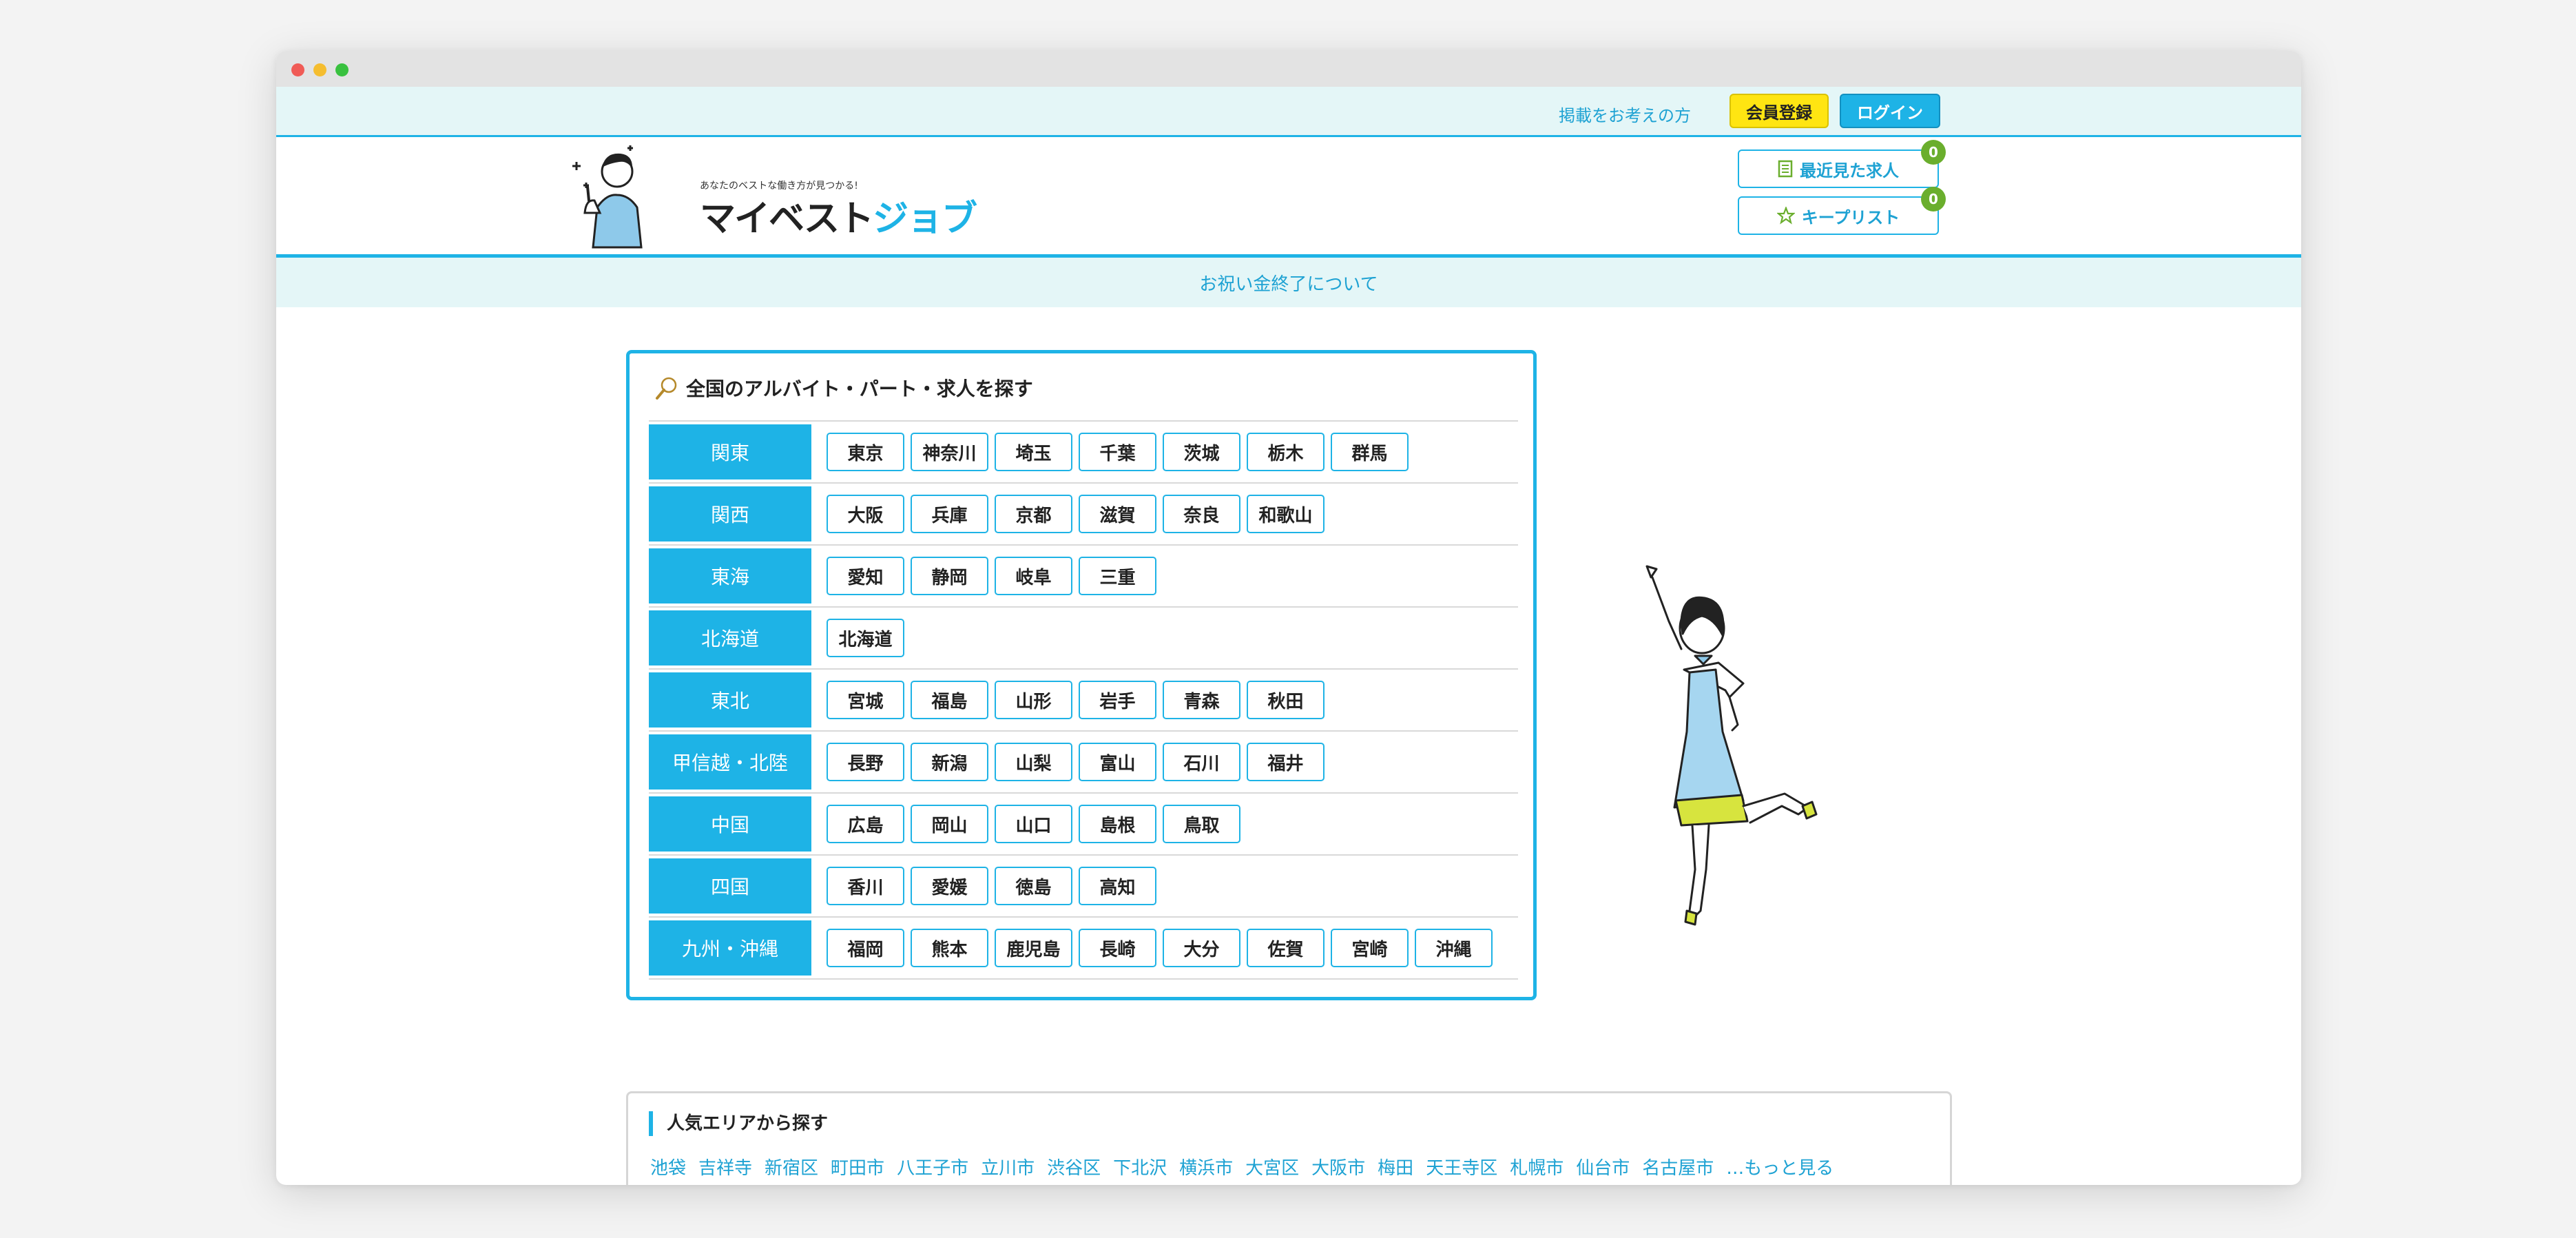 Image resolution: width=2576 pixels, height=1238 pixels. Describe the element at coordinates (1201, 824) in the screenshot. I see `prefecture-button: 鳥取` at that location.